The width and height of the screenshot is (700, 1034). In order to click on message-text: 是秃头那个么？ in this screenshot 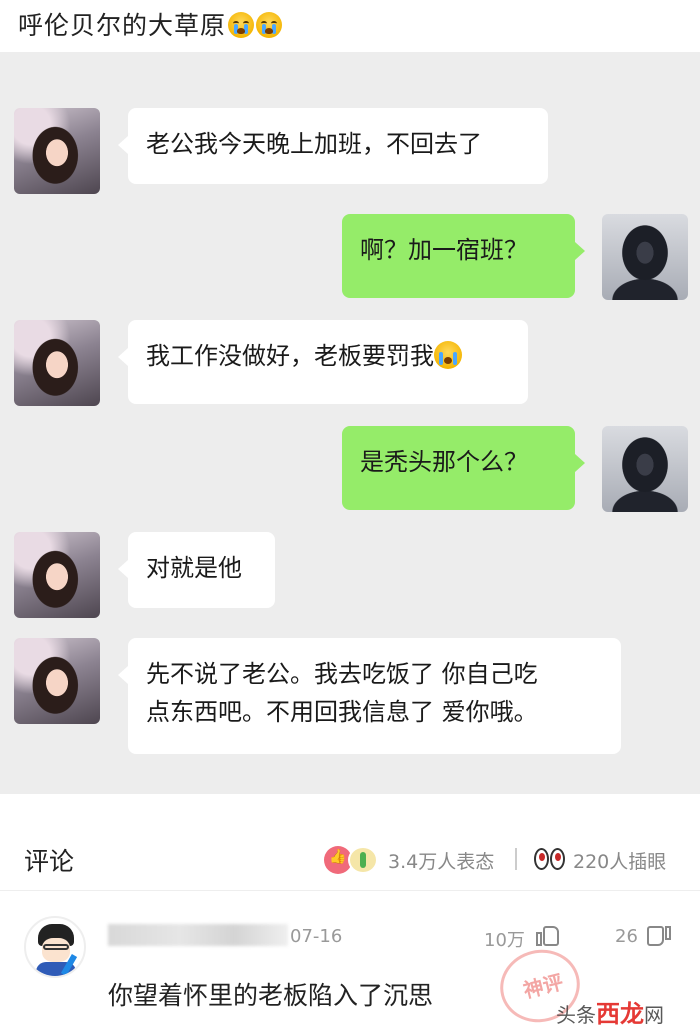, I will do `click(444, 462)`.